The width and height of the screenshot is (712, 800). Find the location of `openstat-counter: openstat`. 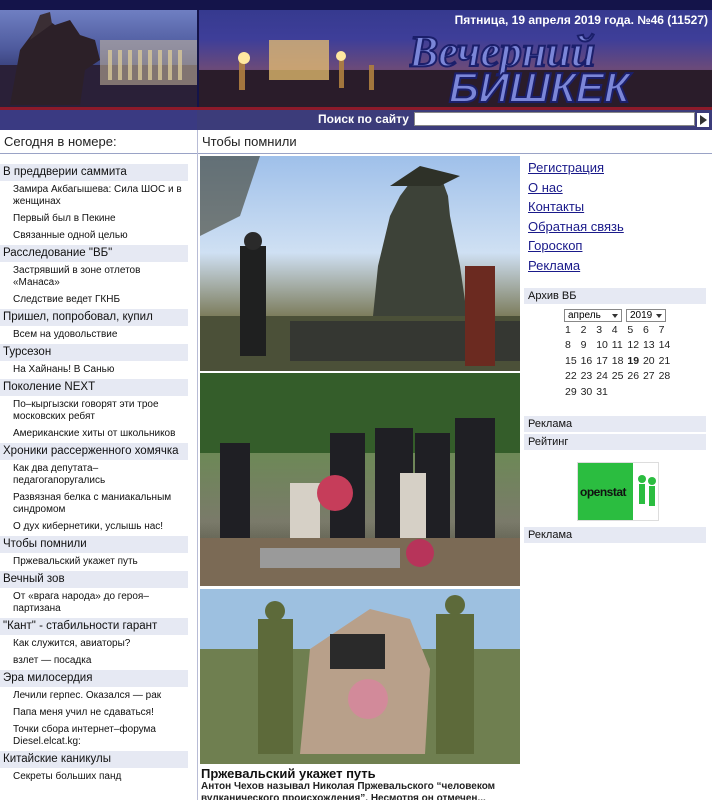

openstat-counter: openstat is located at coordinates (618, 491).